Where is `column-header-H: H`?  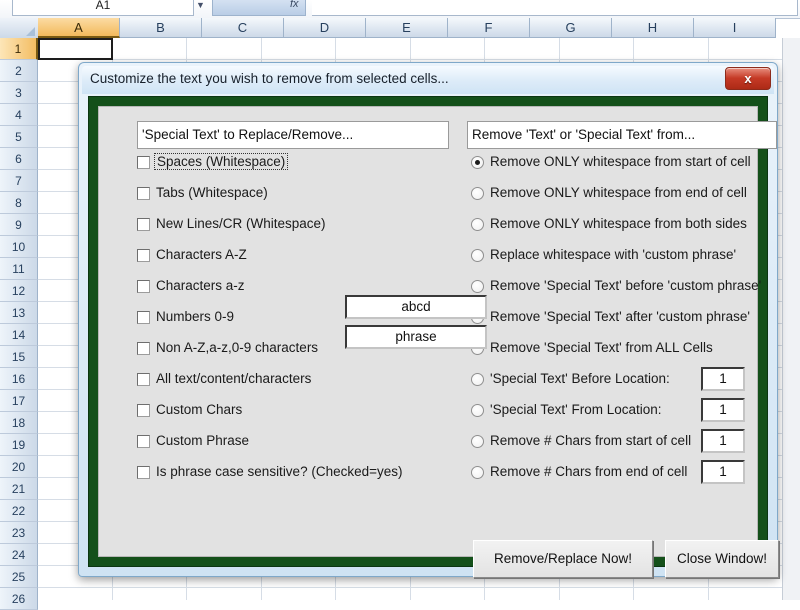
column-header-H: H is located at coordinates (653, 28).